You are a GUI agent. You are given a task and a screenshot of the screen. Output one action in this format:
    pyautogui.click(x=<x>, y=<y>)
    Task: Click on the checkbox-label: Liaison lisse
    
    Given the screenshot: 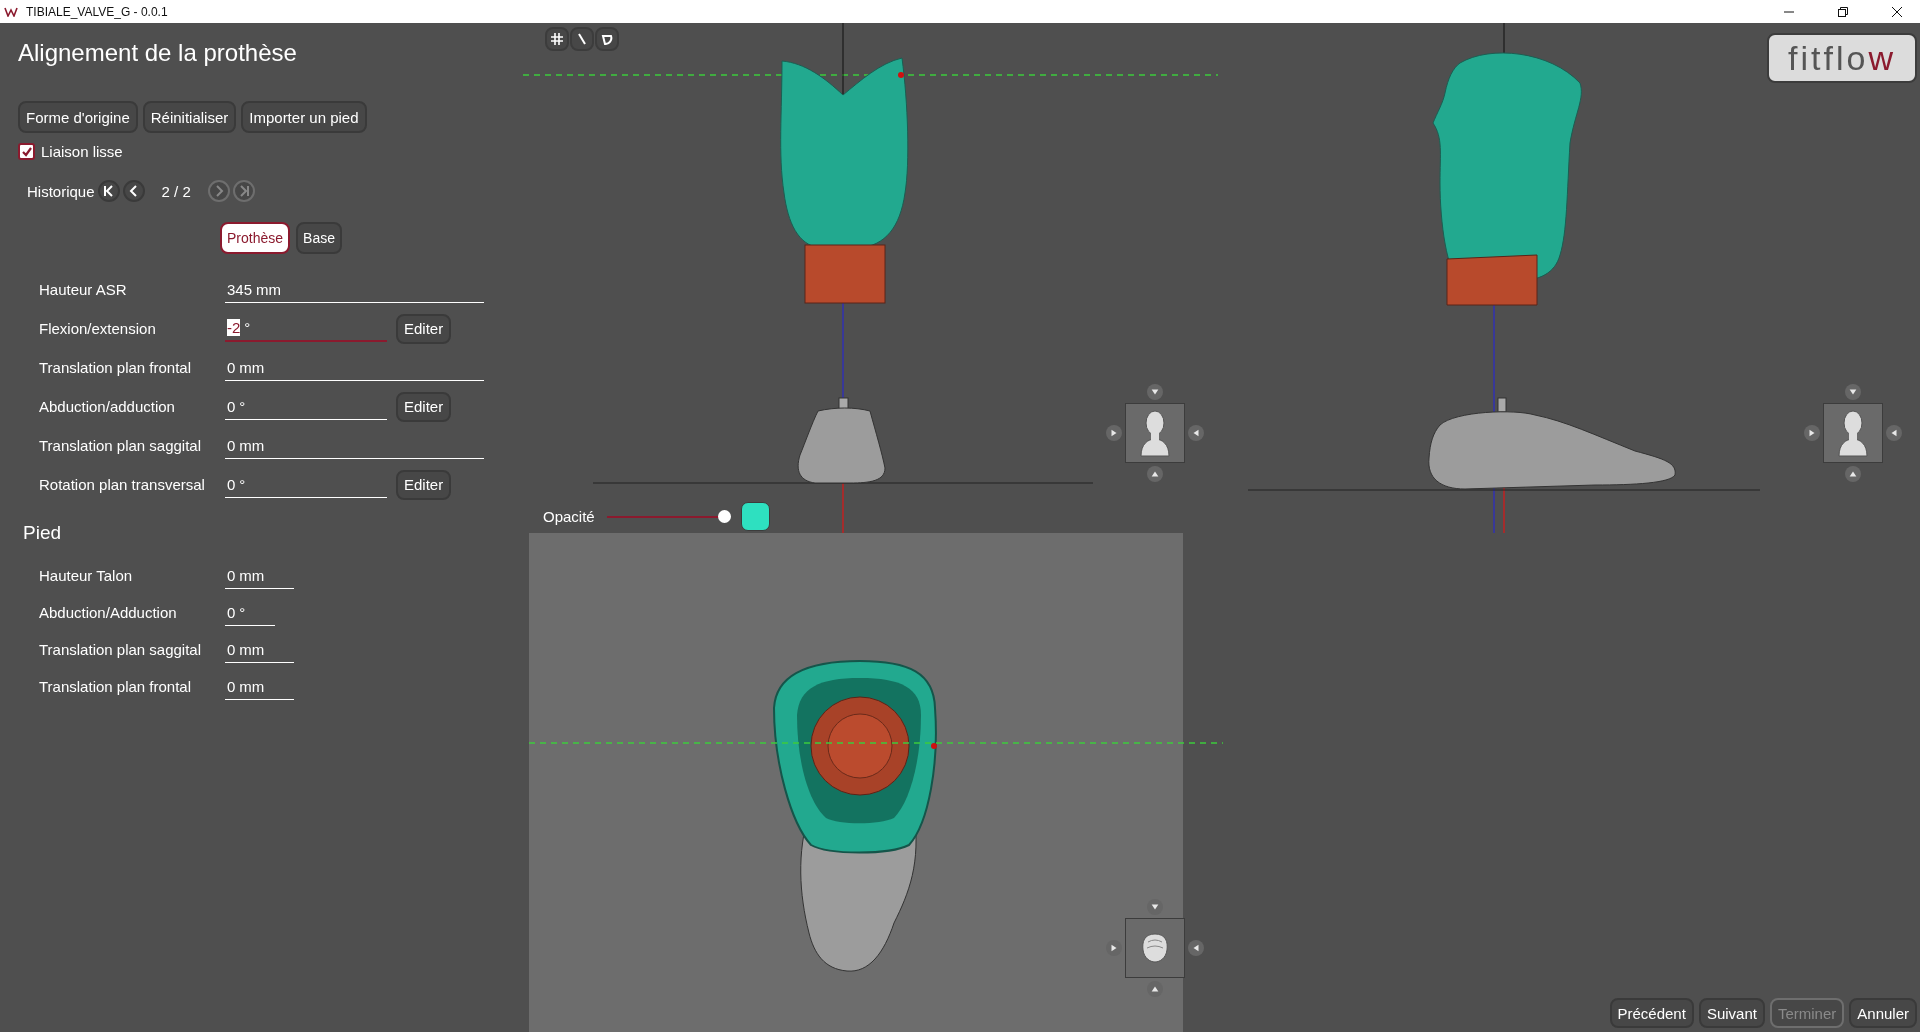 What is the action you would take?
    pyautogui.click(x=82, y=151)
    